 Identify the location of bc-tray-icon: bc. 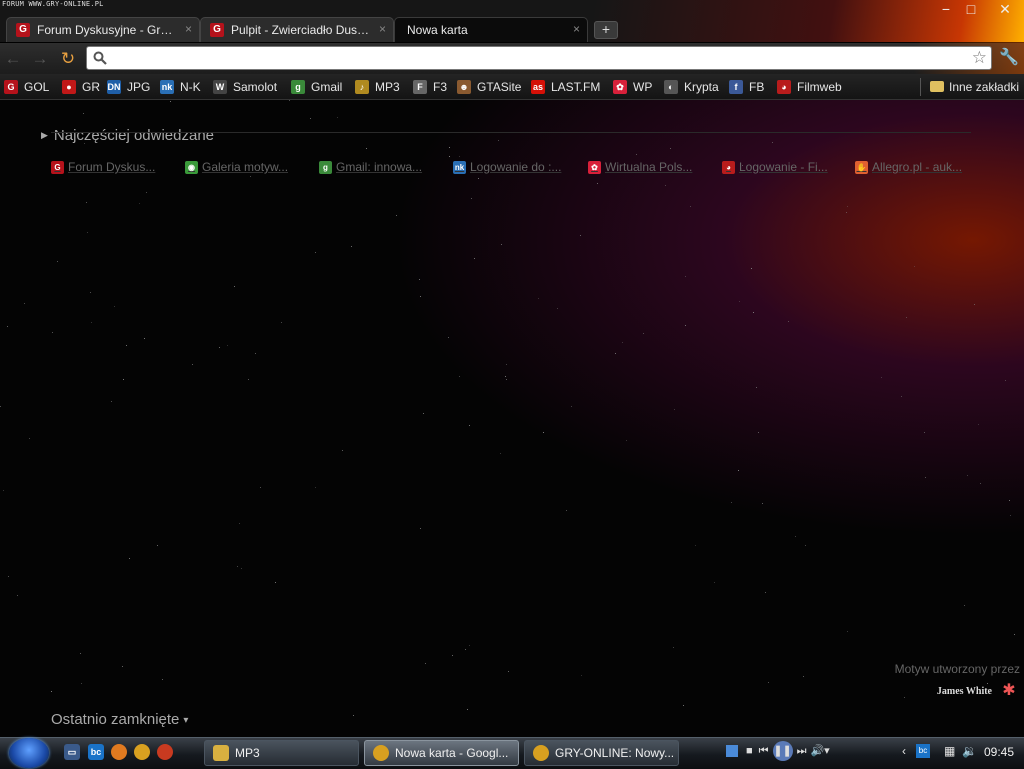
(923, 751).